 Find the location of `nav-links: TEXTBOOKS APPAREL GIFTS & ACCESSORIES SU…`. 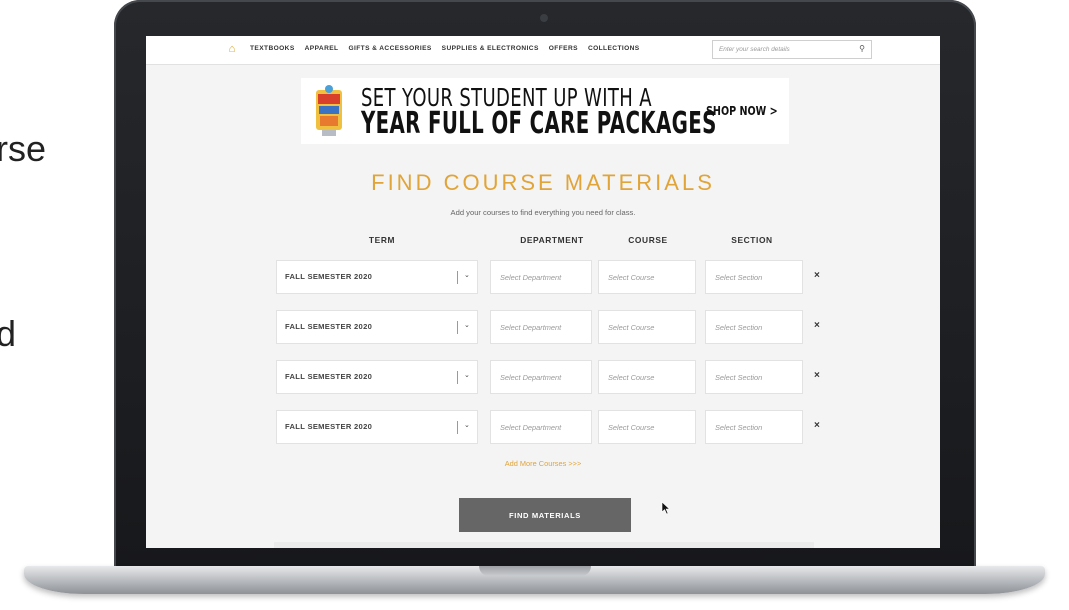

nav-links: TEXTBOOKS APPAREL GIFTS & ACCESSORIES SU… is located at coordinates (445, 48).